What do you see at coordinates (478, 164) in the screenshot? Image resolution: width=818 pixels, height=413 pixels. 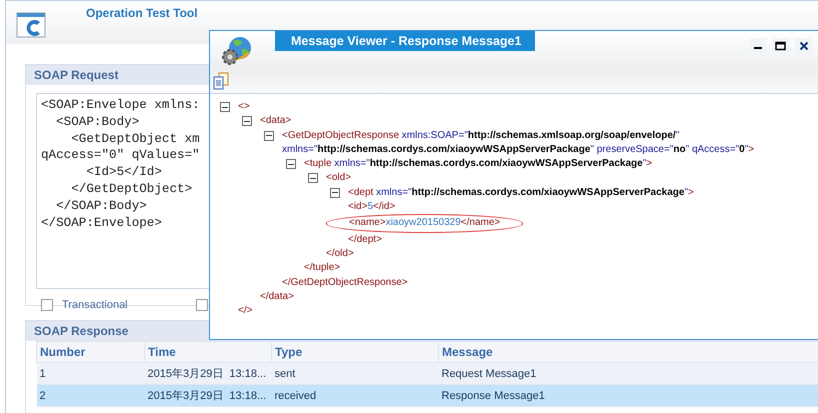 I see `xml-line: <tuple xmlns="http://schemas.cordys.com/xiaoywWSAppServerPackage">` at bounding box center [478, 164].